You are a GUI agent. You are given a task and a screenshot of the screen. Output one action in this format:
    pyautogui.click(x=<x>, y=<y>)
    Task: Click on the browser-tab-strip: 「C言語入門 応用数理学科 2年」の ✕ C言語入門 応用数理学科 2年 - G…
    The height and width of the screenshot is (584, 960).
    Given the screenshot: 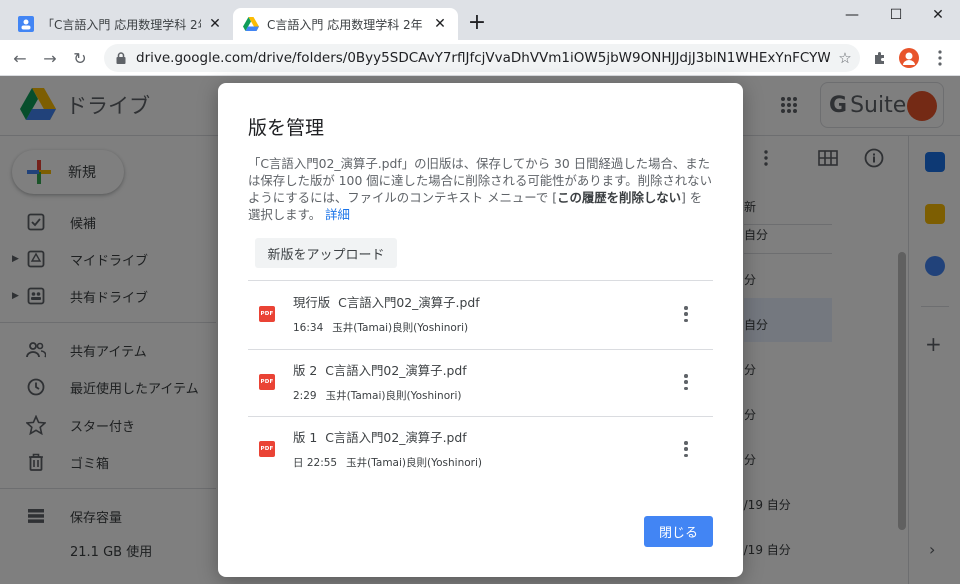 What is the action you would take?
    pyautogui.click(x=480, y=20)
    